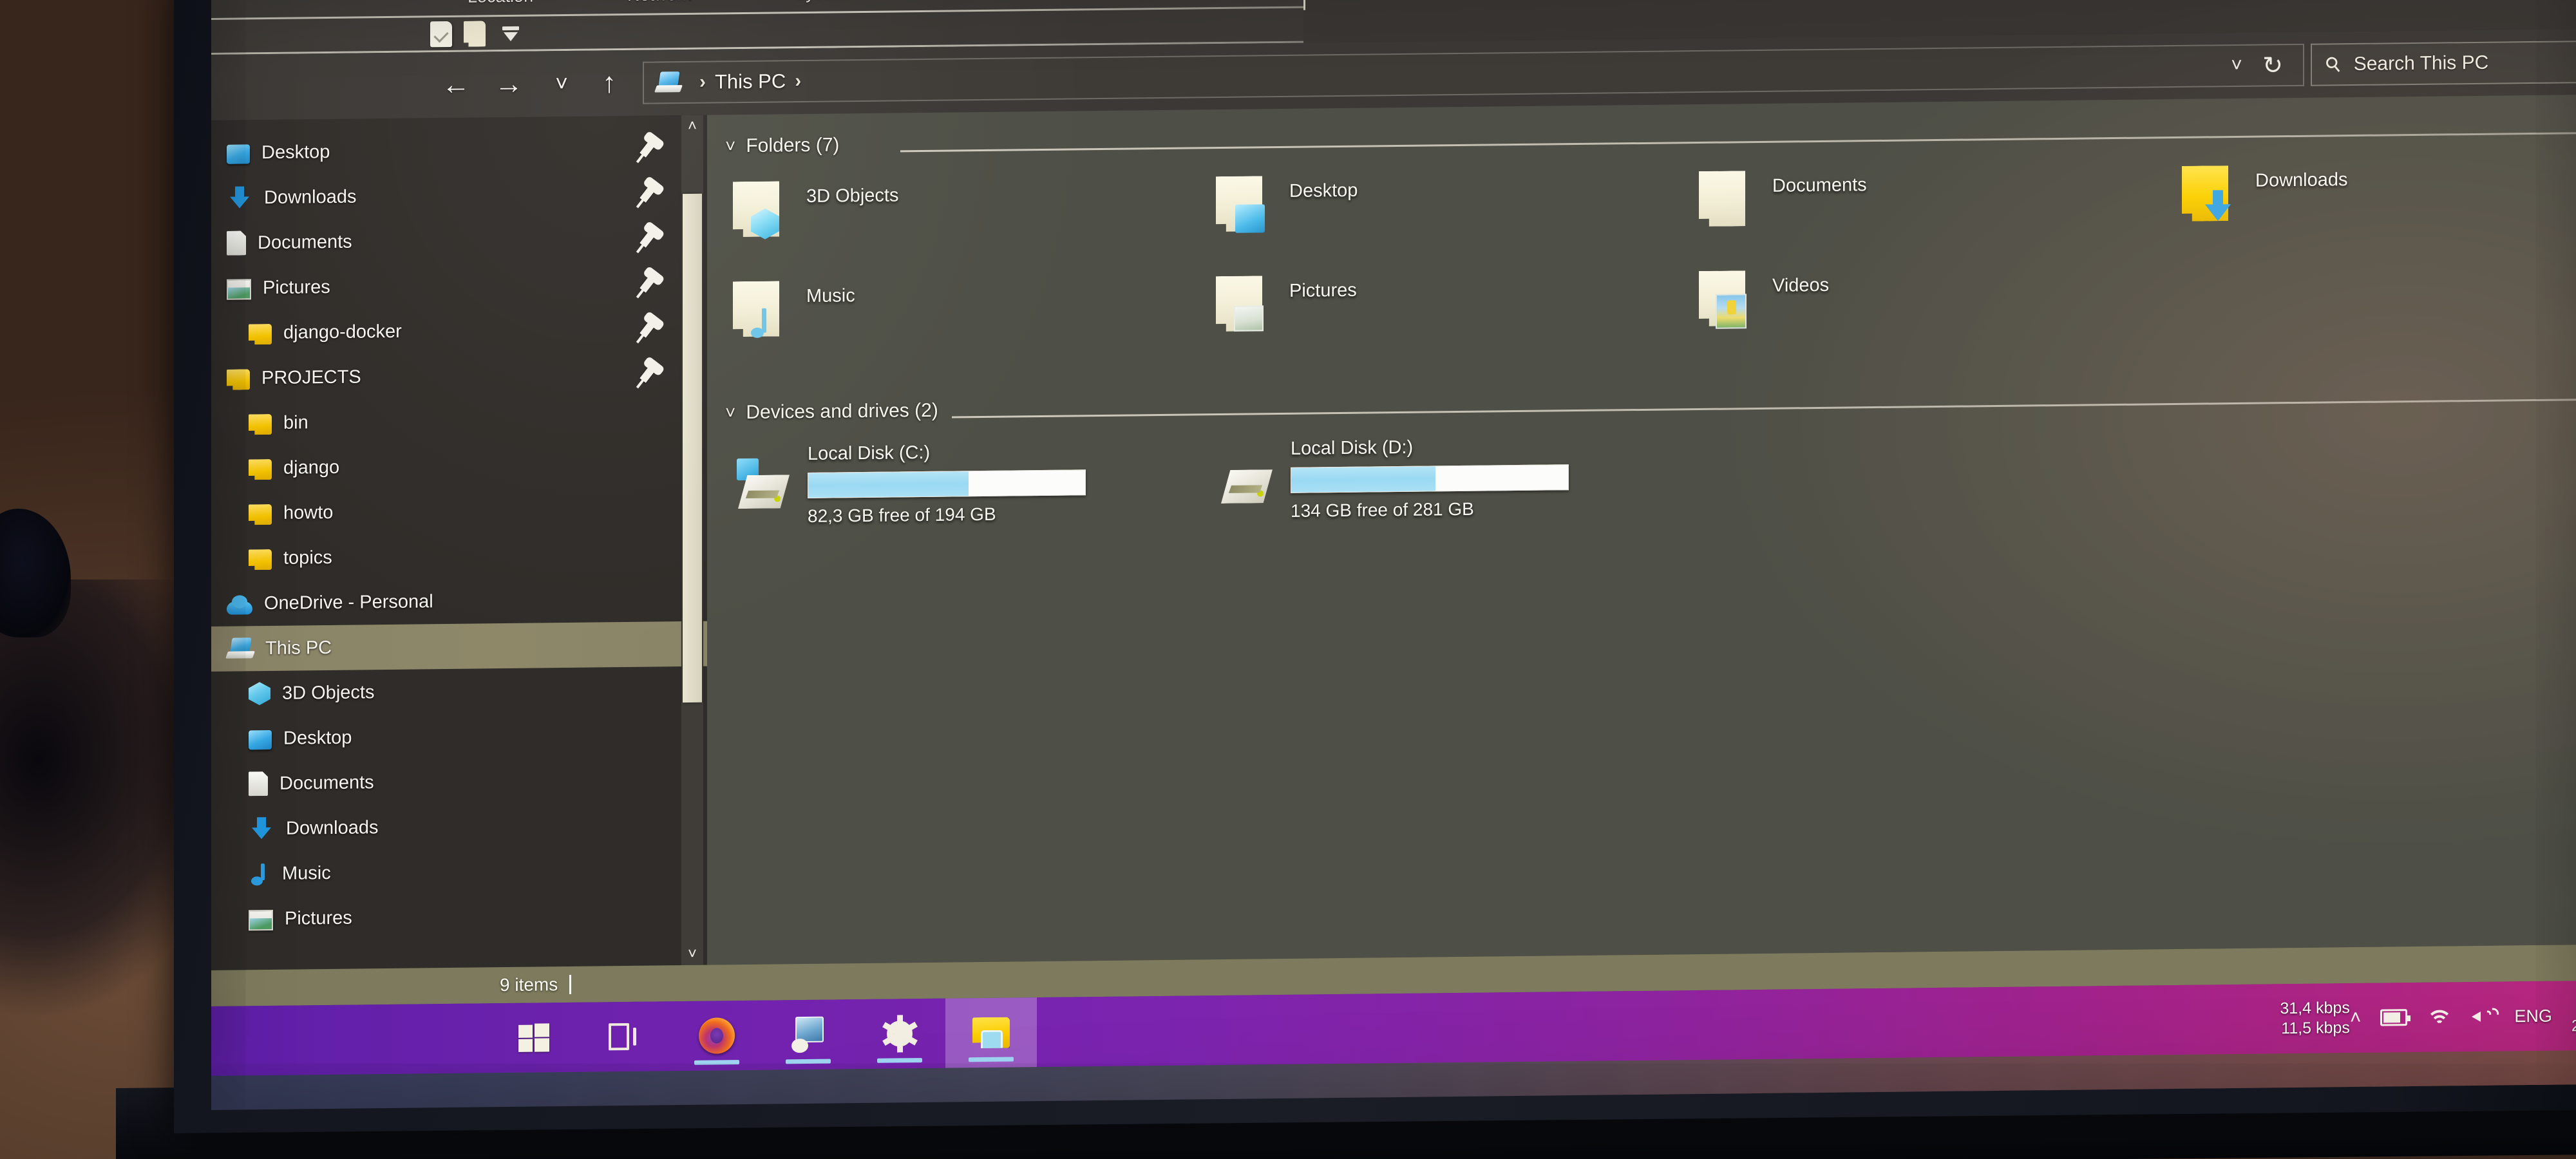  What do you see at coordinates (441, 34) in the screenshot?
I see `properties-icon` at bounding box center [441, 34].